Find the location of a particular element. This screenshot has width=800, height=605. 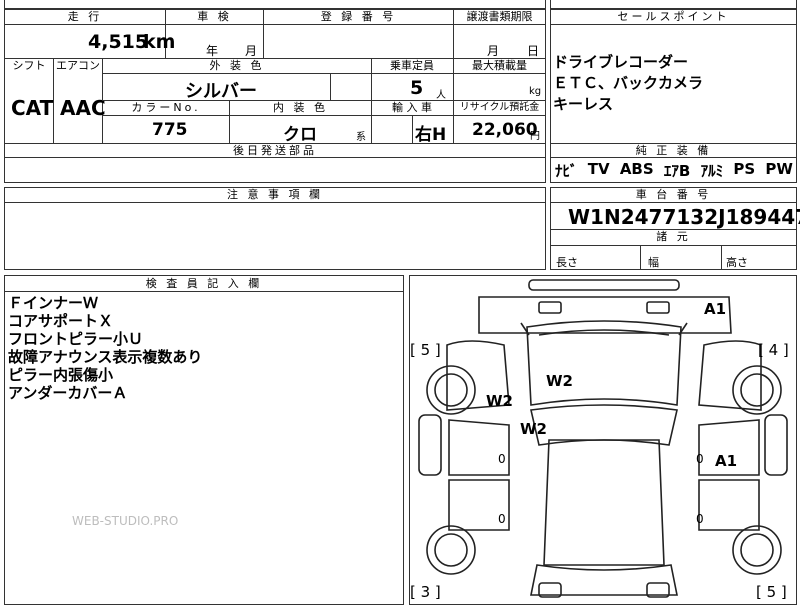

equipment-item: ｴｱB is located at coordinates (677, 171).